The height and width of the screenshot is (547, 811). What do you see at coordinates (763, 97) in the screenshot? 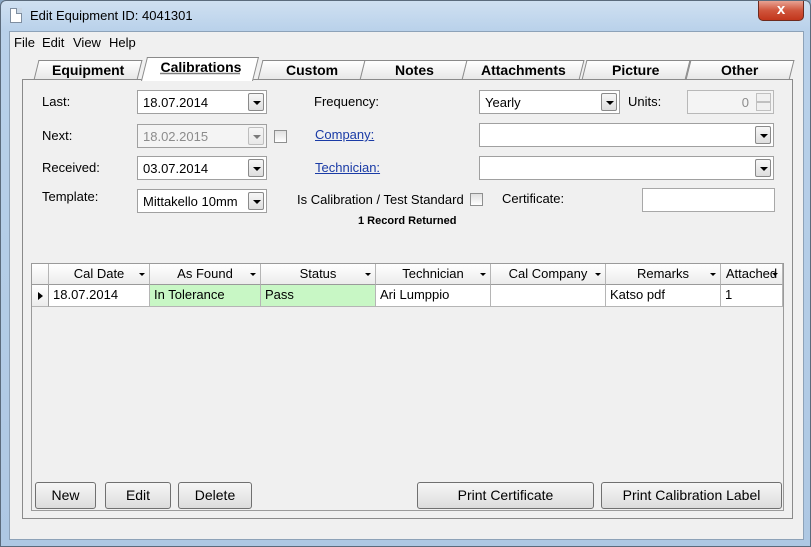
I see `stepper-up-icon` at bounding box center [763, 97].